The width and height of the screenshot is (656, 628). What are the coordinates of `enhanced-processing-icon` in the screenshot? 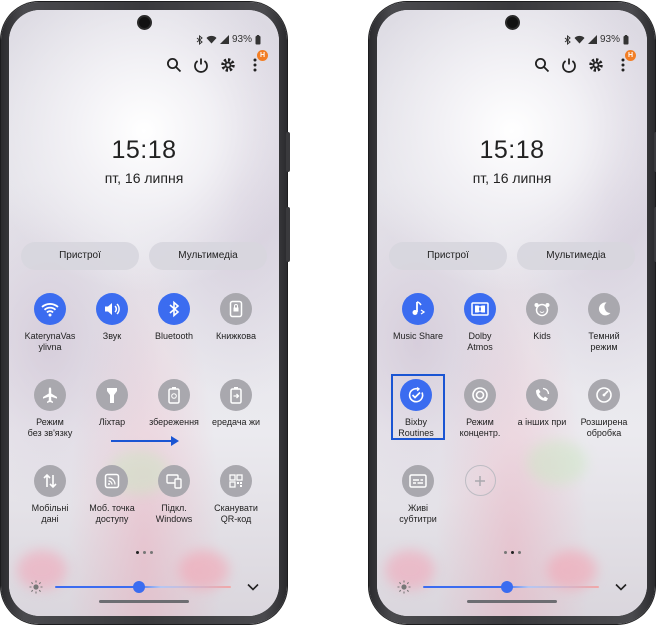 It's located at (604, 395).